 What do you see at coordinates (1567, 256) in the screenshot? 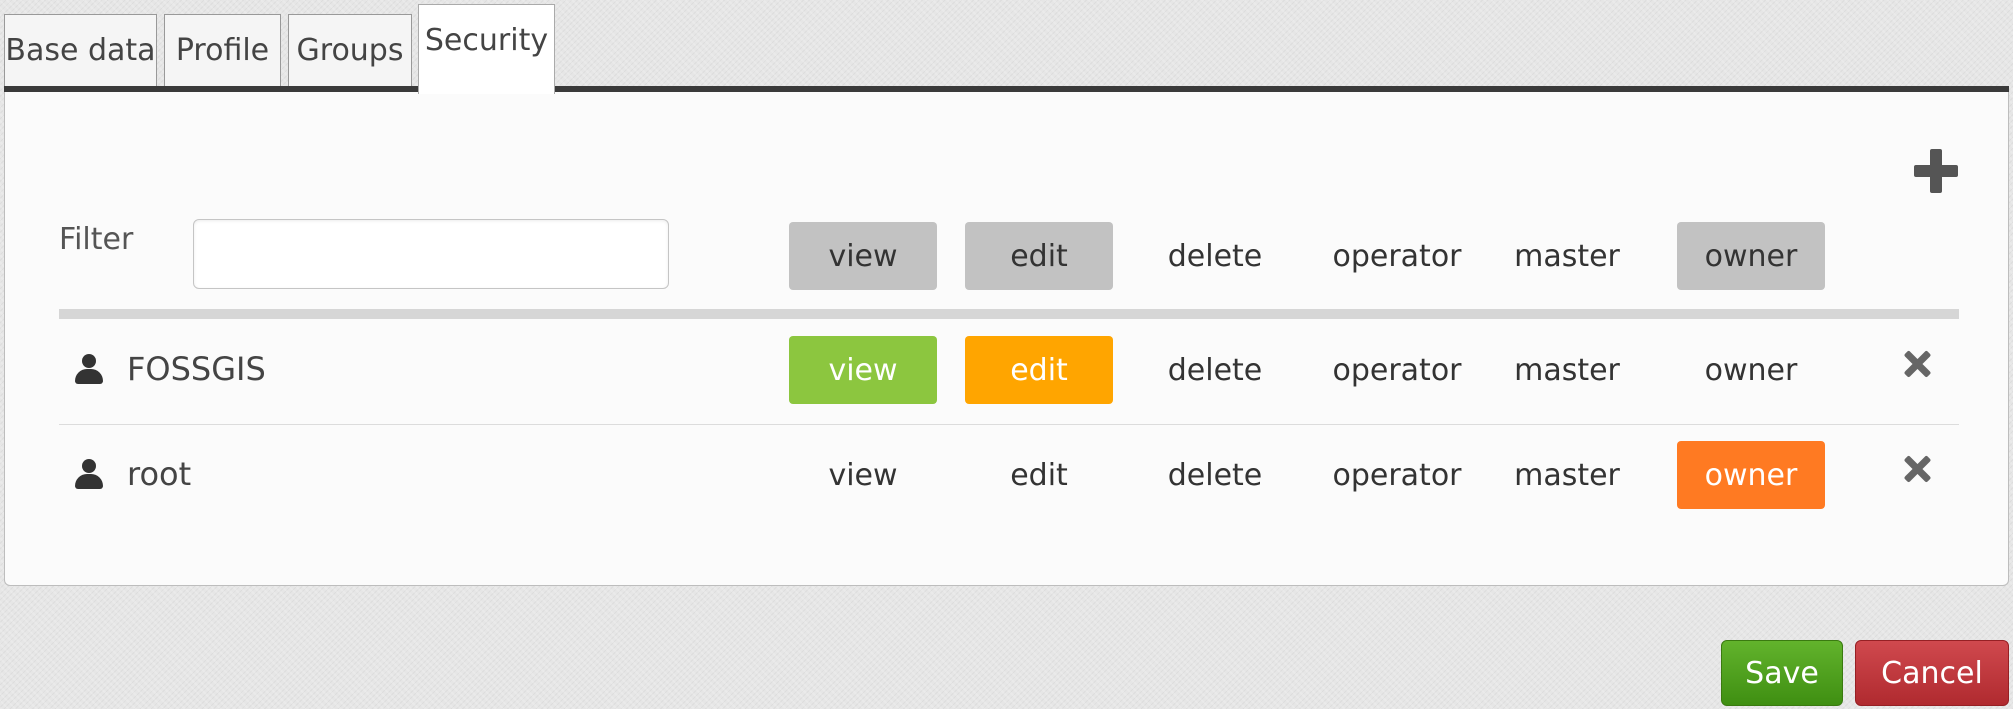
I see `header-master-toggle: master` at bounding box center [1567, 256].